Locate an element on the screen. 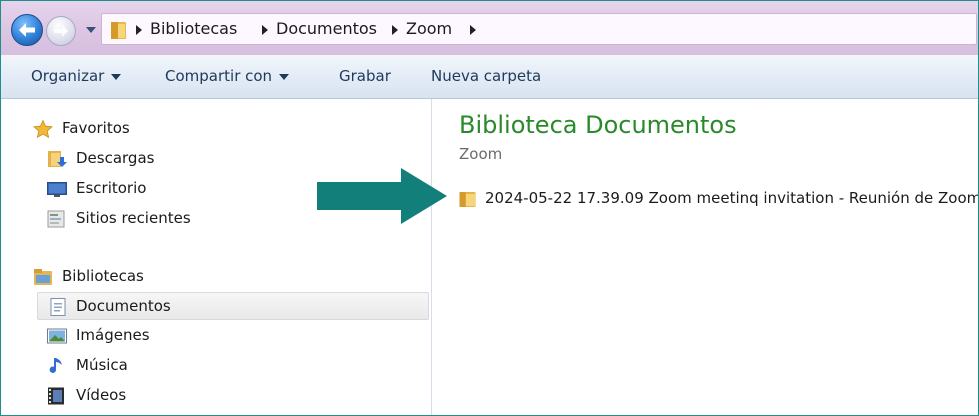 Image resolution: width=979 pixels, height=416 pixels. sidebar-item-musica: Música is located at coordinates (215, 366).